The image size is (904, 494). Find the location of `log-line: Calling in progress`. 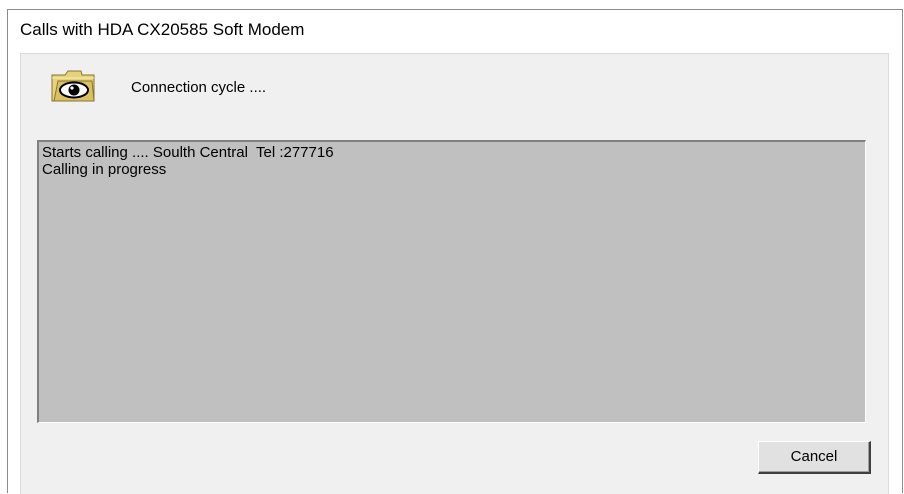

log-line: Calling in progress is located at coordinates (104, 169).